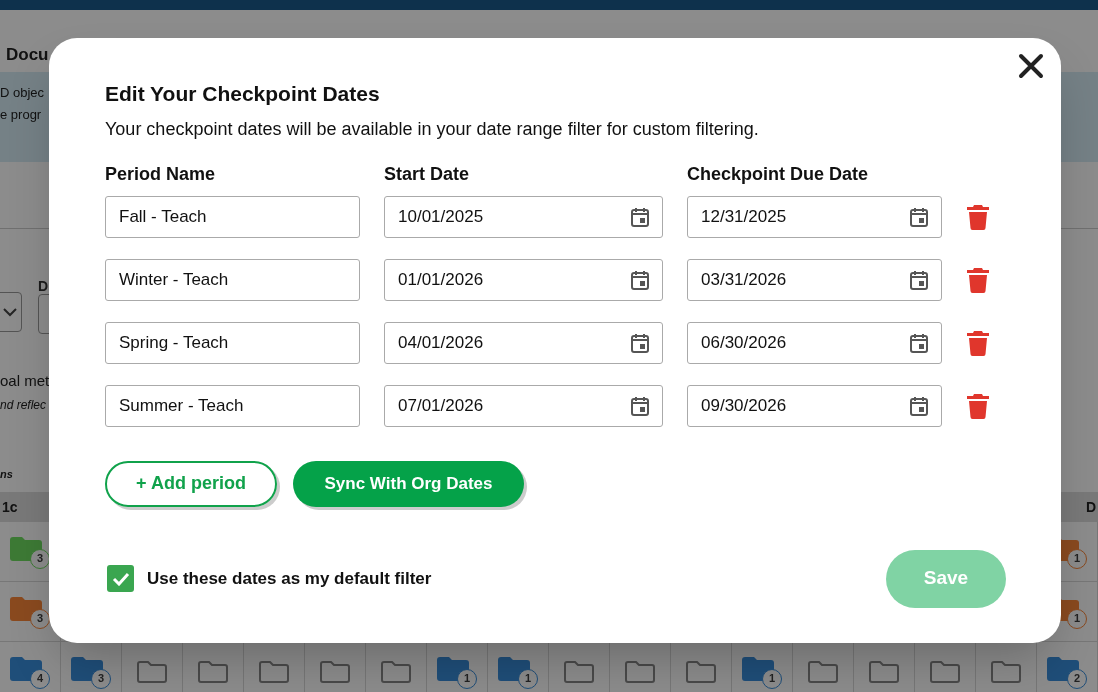 This screenshot has width=1098, height=692. What do you see at coordinates (814, 342) in the screenshot?
I see `due-date-field: 06/30/2026` at bounding box center [814, 342].